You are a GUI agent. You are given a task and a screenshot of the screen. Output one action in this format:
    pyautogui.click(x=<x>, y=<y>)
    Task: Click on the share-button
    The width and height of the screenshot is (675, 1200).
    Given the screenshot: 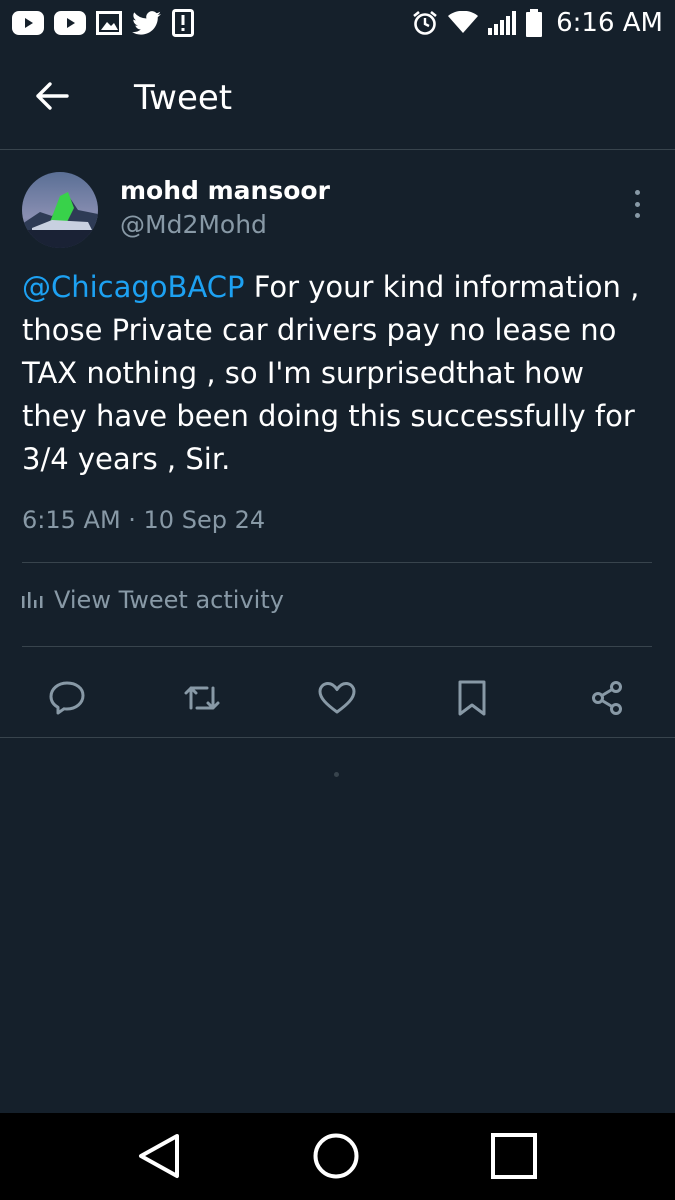 What is the action you would take?
    pyautogui.click(x=607, y=700)
    